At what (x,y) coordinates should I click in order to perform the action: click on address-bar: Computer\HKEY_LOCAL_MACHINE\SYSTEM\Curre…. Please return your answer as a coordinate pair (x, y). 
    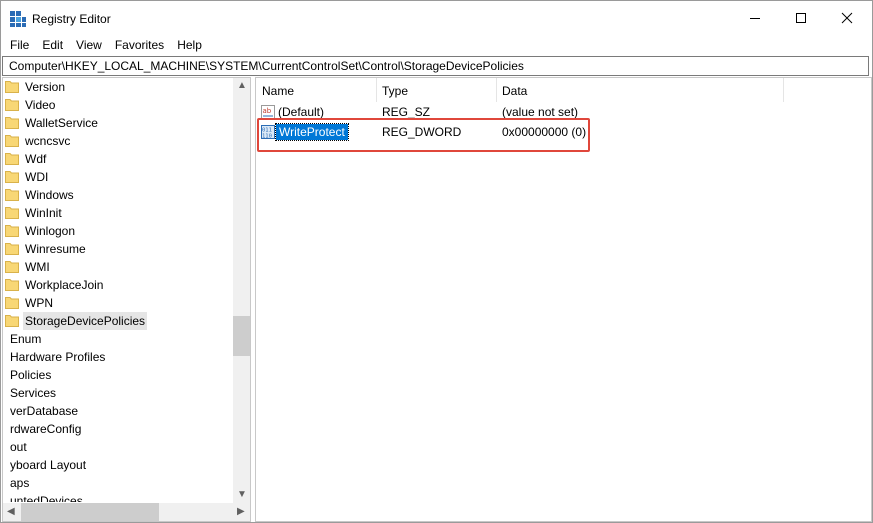
    Looking at the image, I should click on (435, 66).